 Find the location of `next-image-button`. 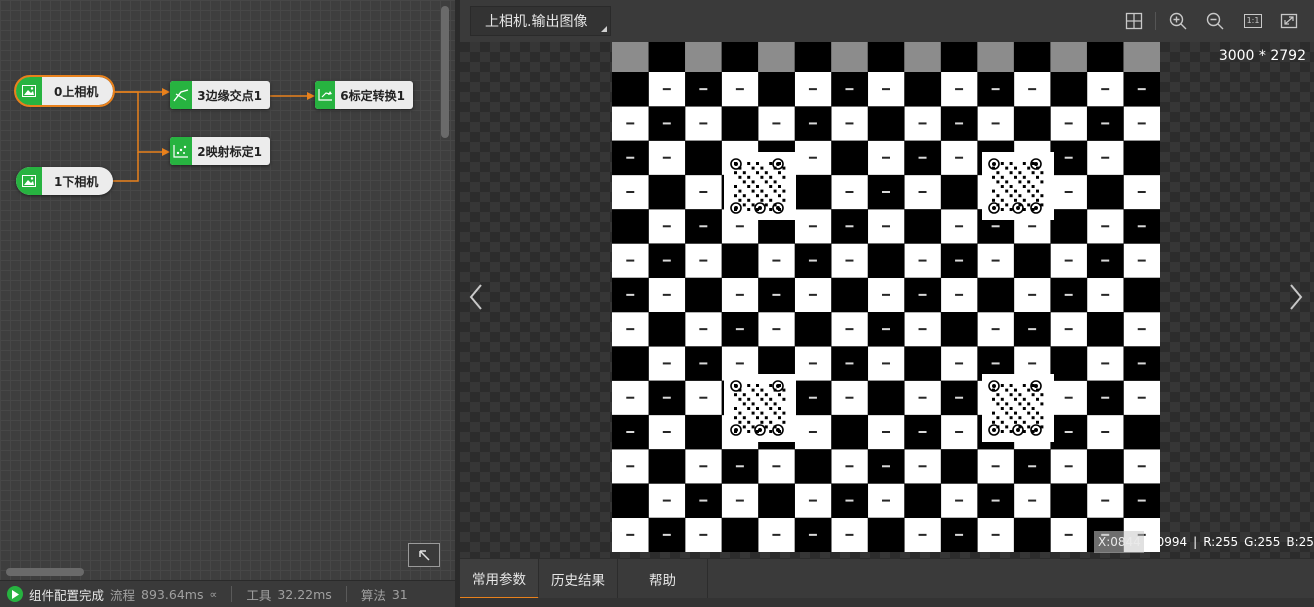

next-image-button is located at coordinates (1296, 297).